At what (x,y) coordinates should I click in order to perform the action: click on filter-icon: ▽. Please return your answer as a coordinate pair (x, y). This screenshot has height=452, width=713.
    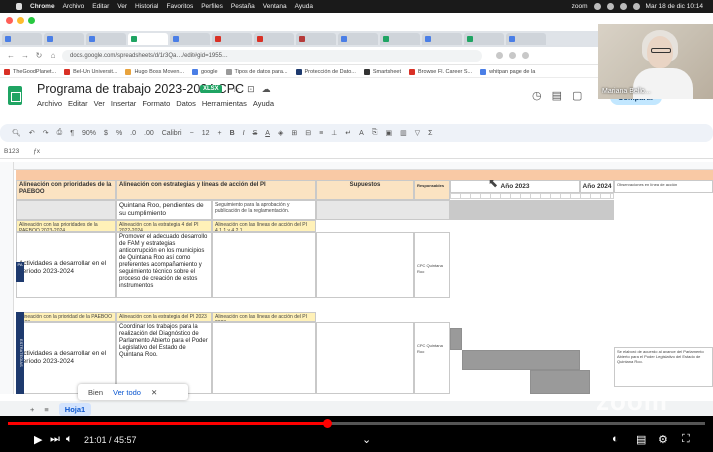
    Looking at the image, I should click on (417, 133).